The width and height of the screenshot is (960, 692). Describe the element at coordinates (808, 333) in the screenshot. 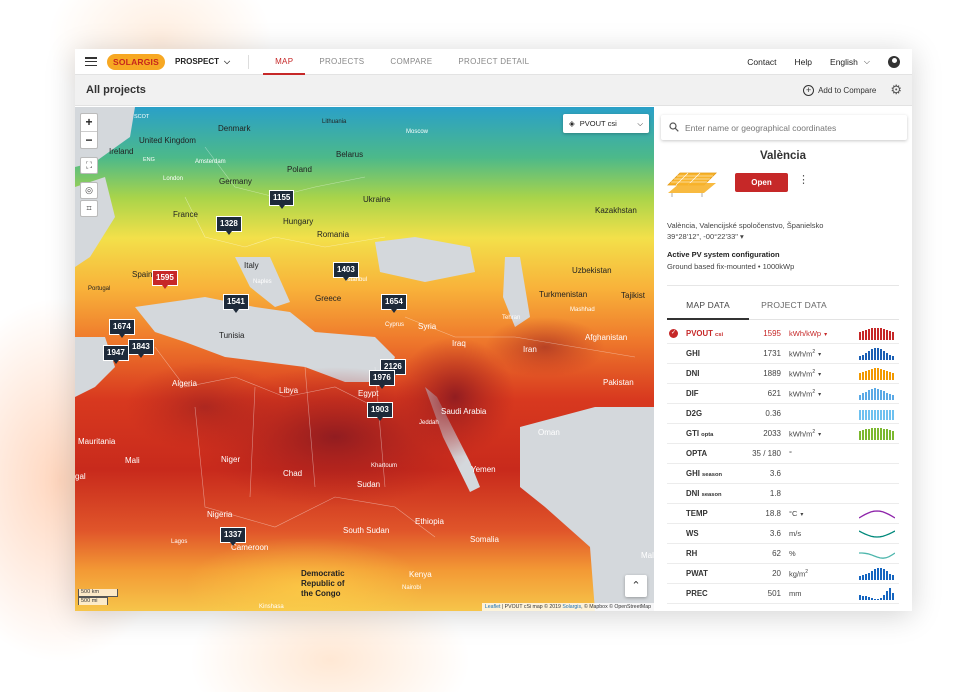

I see `parameter-unit: kWh/kWp ▾` at that location.